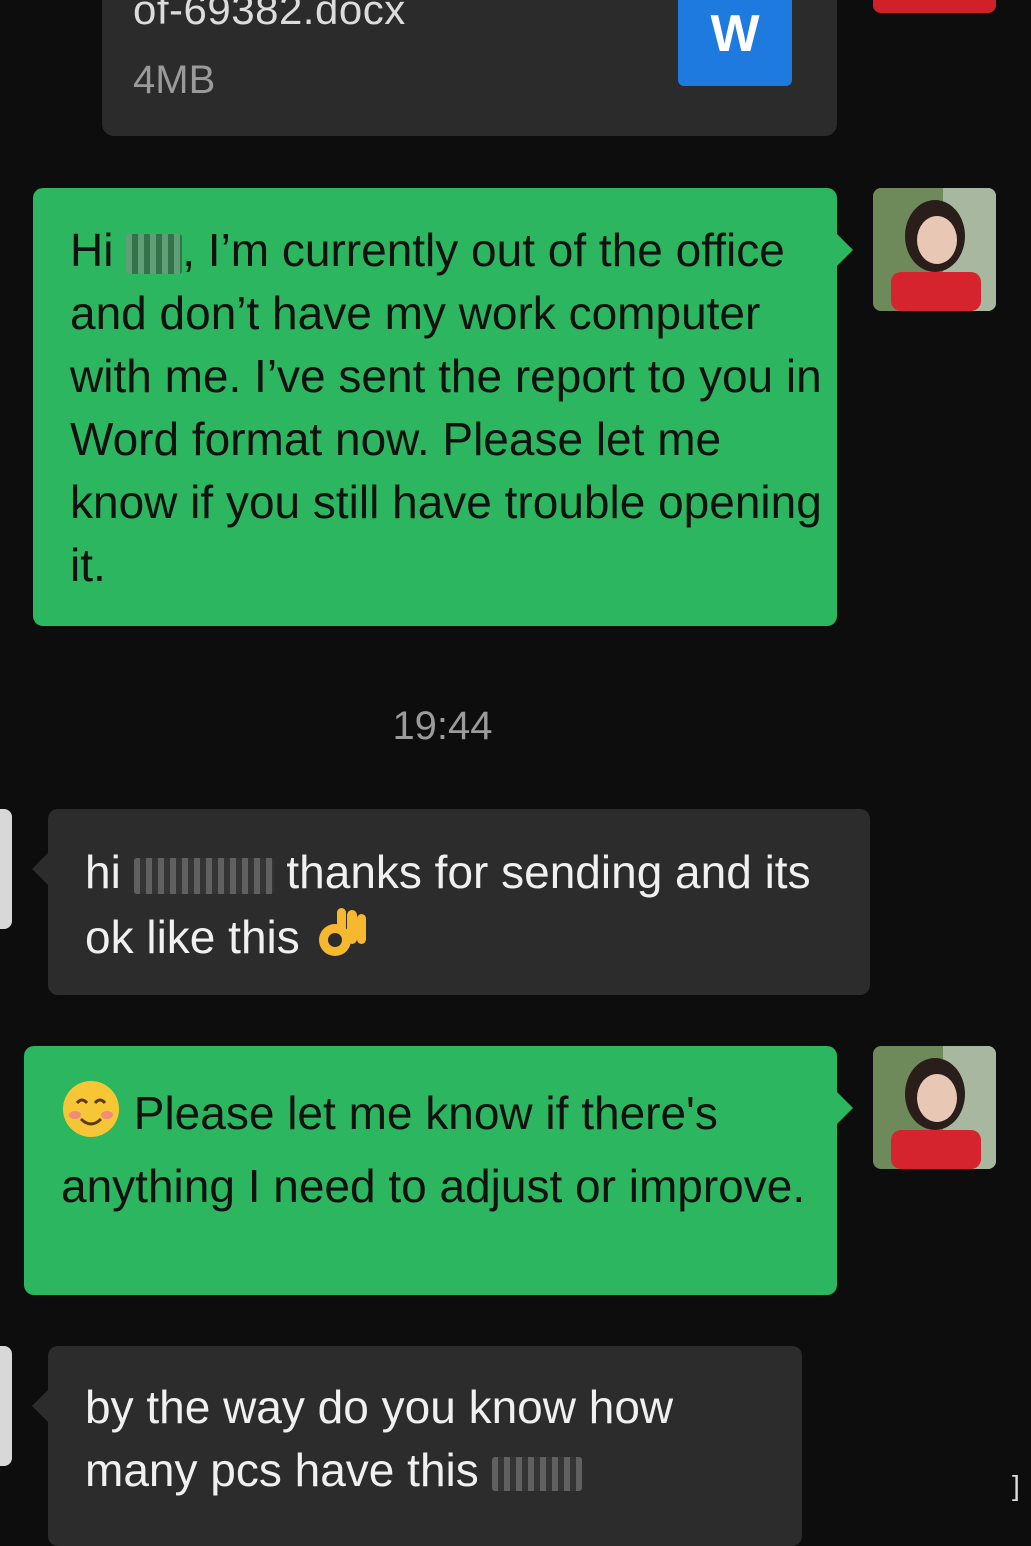 The image size is (1031, 1546). What do you see at coordinates (98, 250) in the screenshot?
I see `message-text-part: Hi` at bounding box center [98, 250].